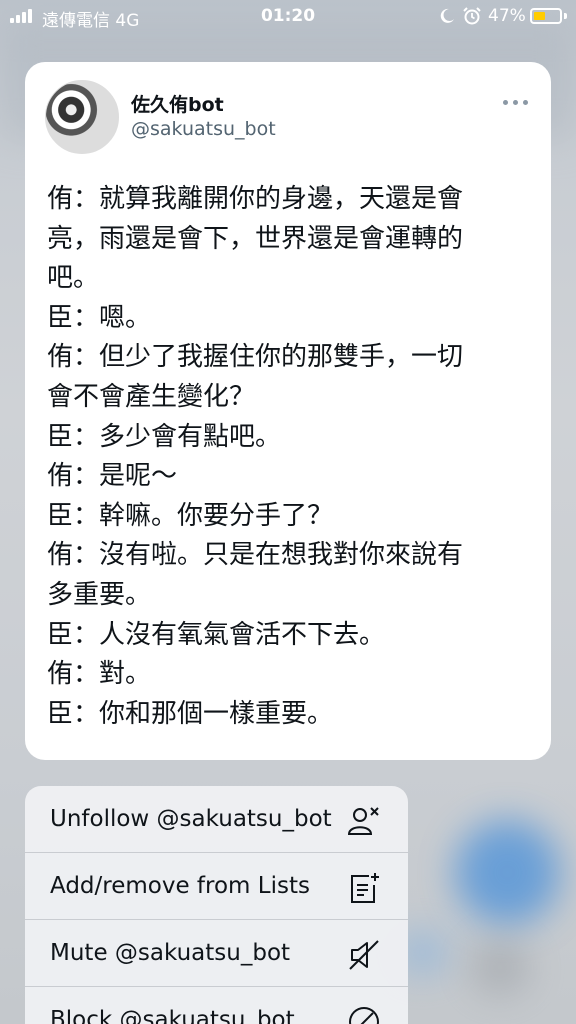 This screenshot has height=1024, width=576. I want to click on tweet-line: 侑：就算我離開你的身邊，天還是會, so click(255, 199).